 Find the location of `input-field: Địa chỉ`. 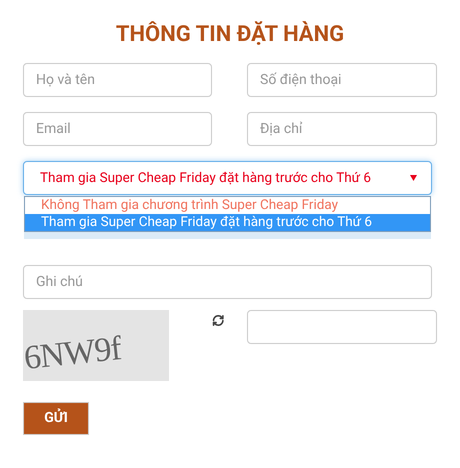

input-field: Địa chỉ is located at coordinates (342, 129).